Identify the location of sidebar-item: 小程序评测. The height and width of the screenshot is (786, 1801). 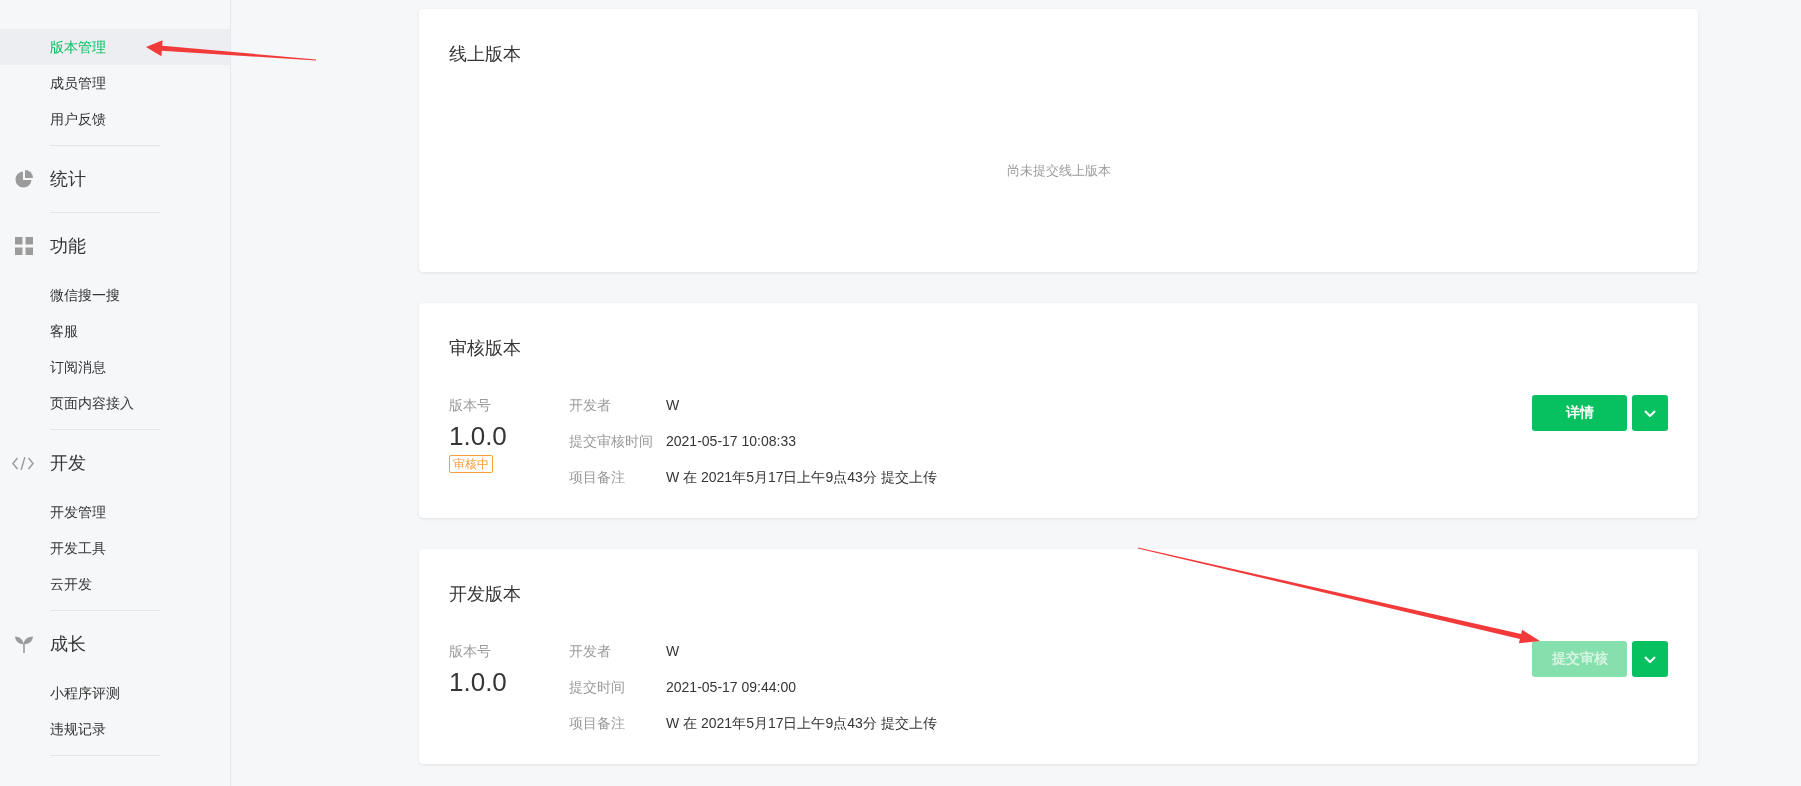
(115, 693).